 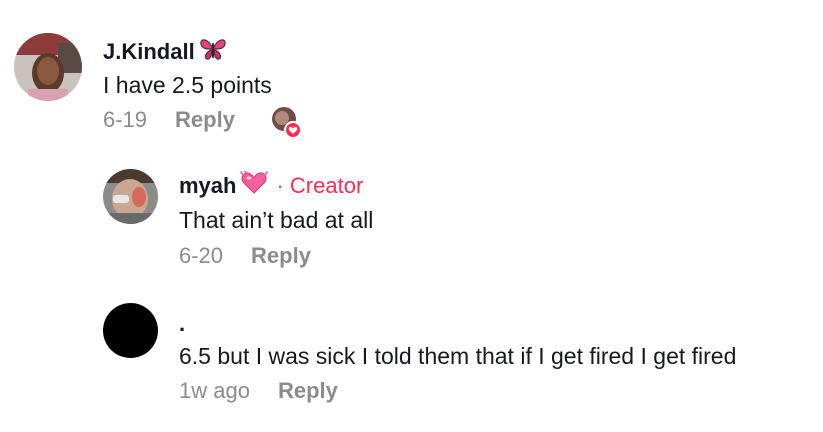 I want to click on username-text: J.Kindall, so click(x=149, y=51).